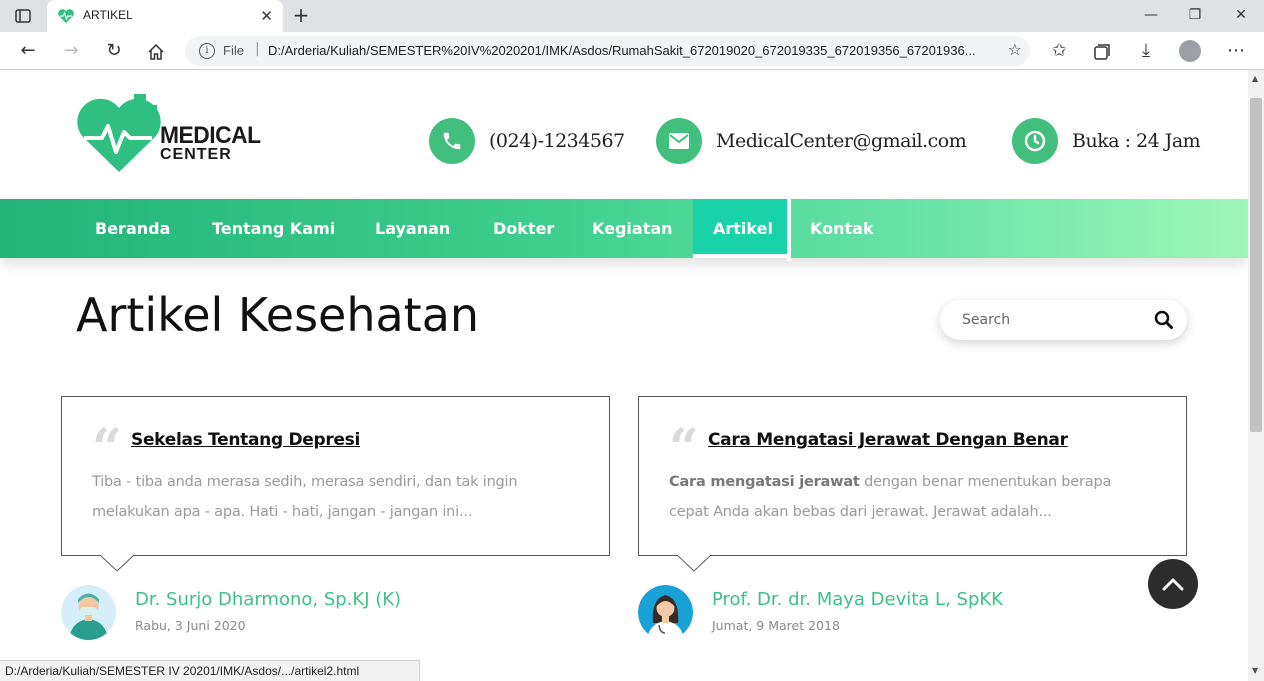 Image resolution: width=1264 pixels, height=681 pixels. I want to click on nav-item-dokter: Dokter, so click(523, 228).